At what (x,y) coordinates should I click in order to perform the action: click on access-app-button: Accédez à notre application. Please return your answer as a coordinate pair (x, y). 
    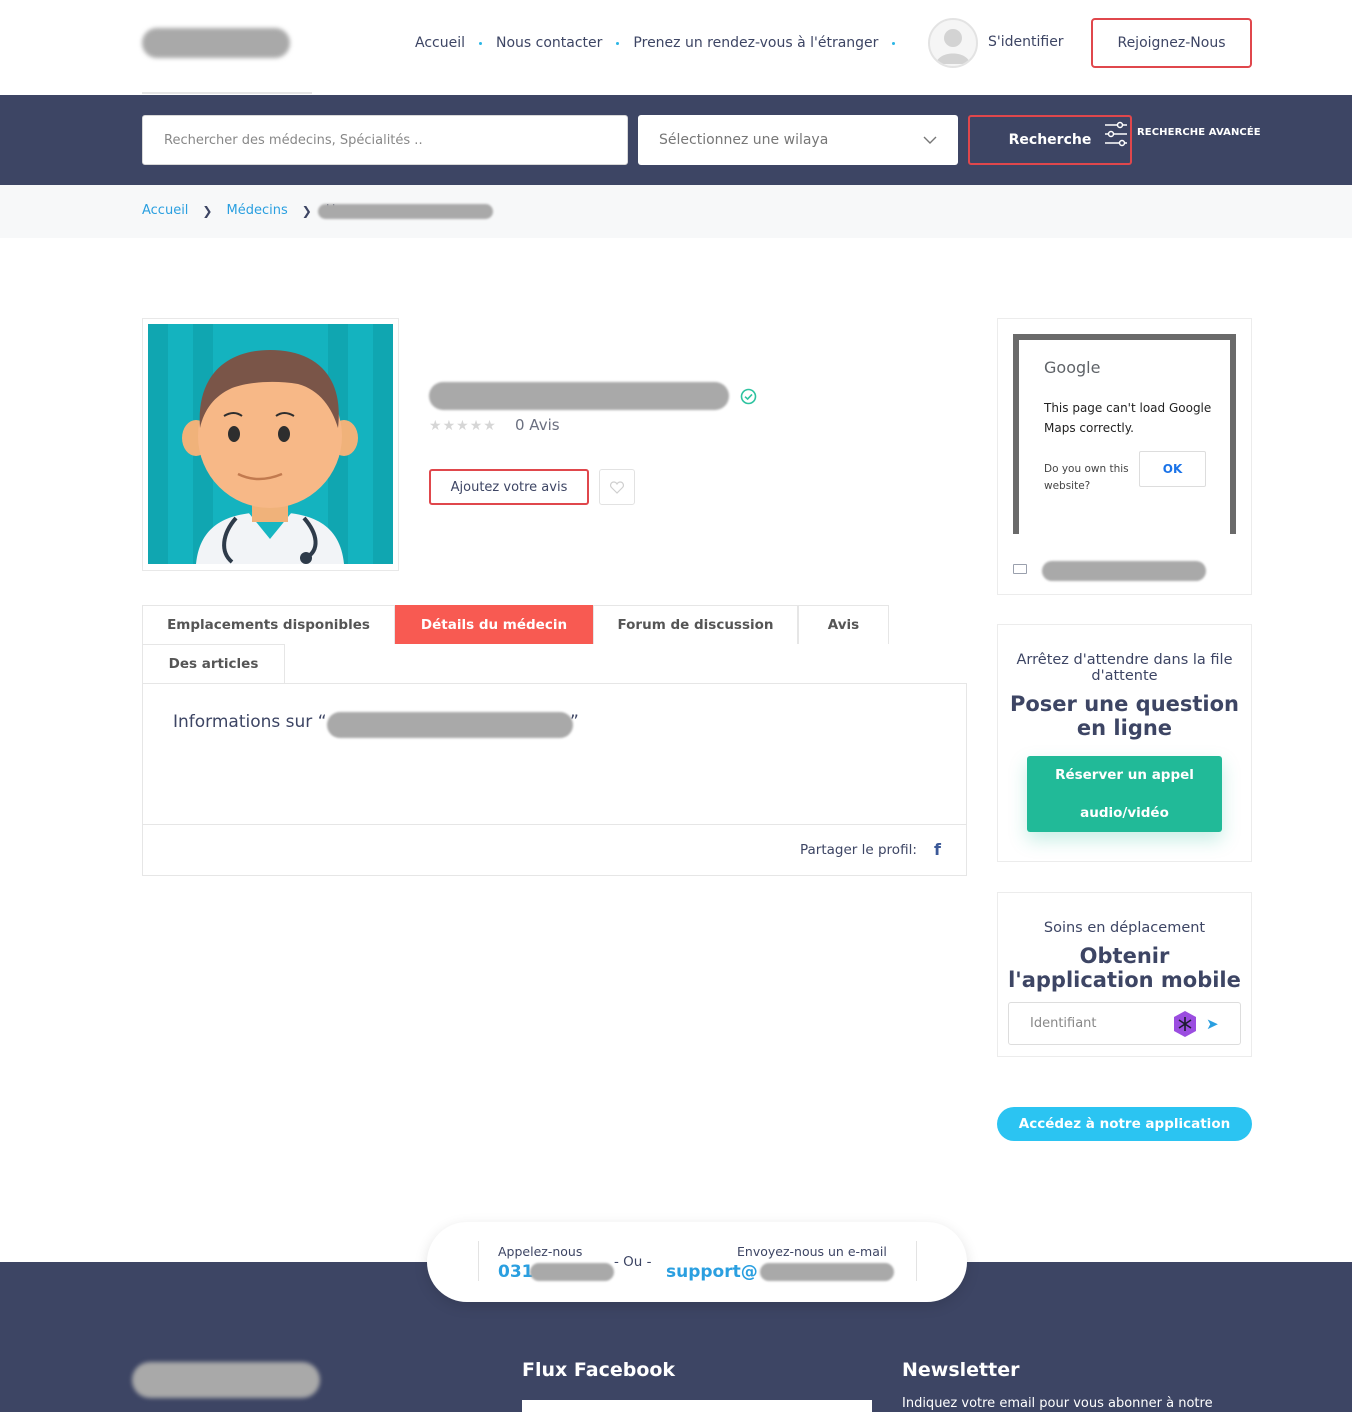
    Looking at the image, I should click on (1124, 1124).